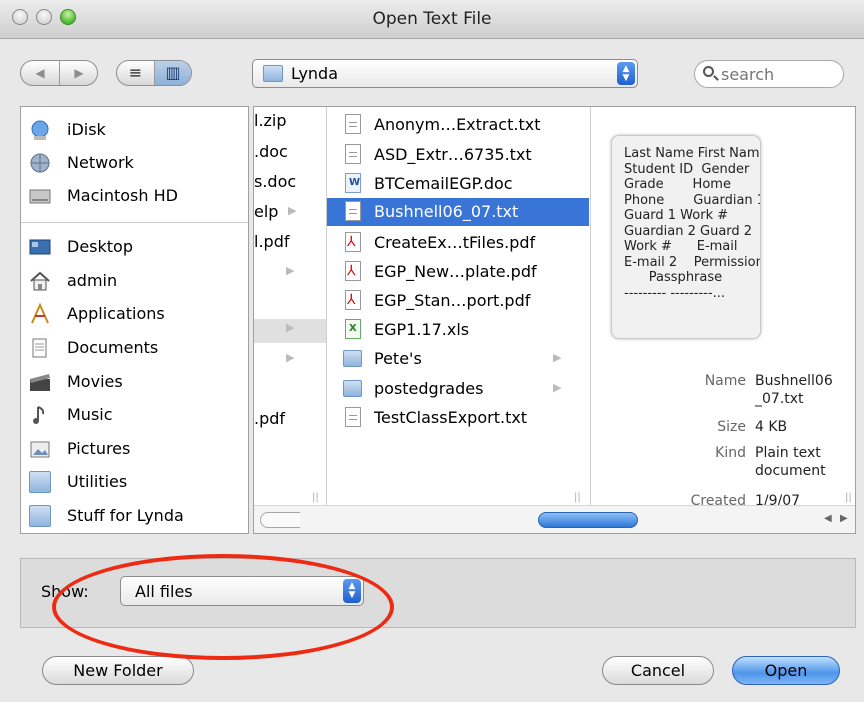 The width and height of the screenshot is (864, 702). Describe the element at coordinates (271, 244) in the screenshot. I see `list-item: l.pdf` at that location.